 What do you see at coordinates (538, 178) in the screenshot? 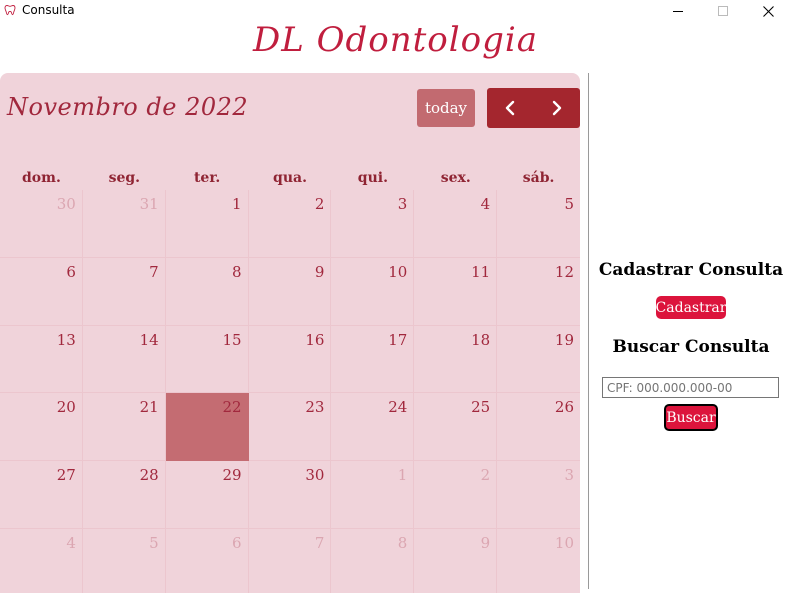
I see `weekday-label: sáb.` at bounding box center [538, 178].